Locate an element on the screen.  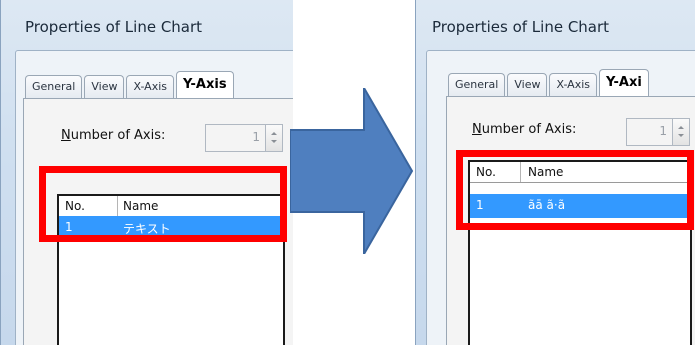
tab-strip: General View X-Axis Y-Axis is located at coordinates (130, 84).